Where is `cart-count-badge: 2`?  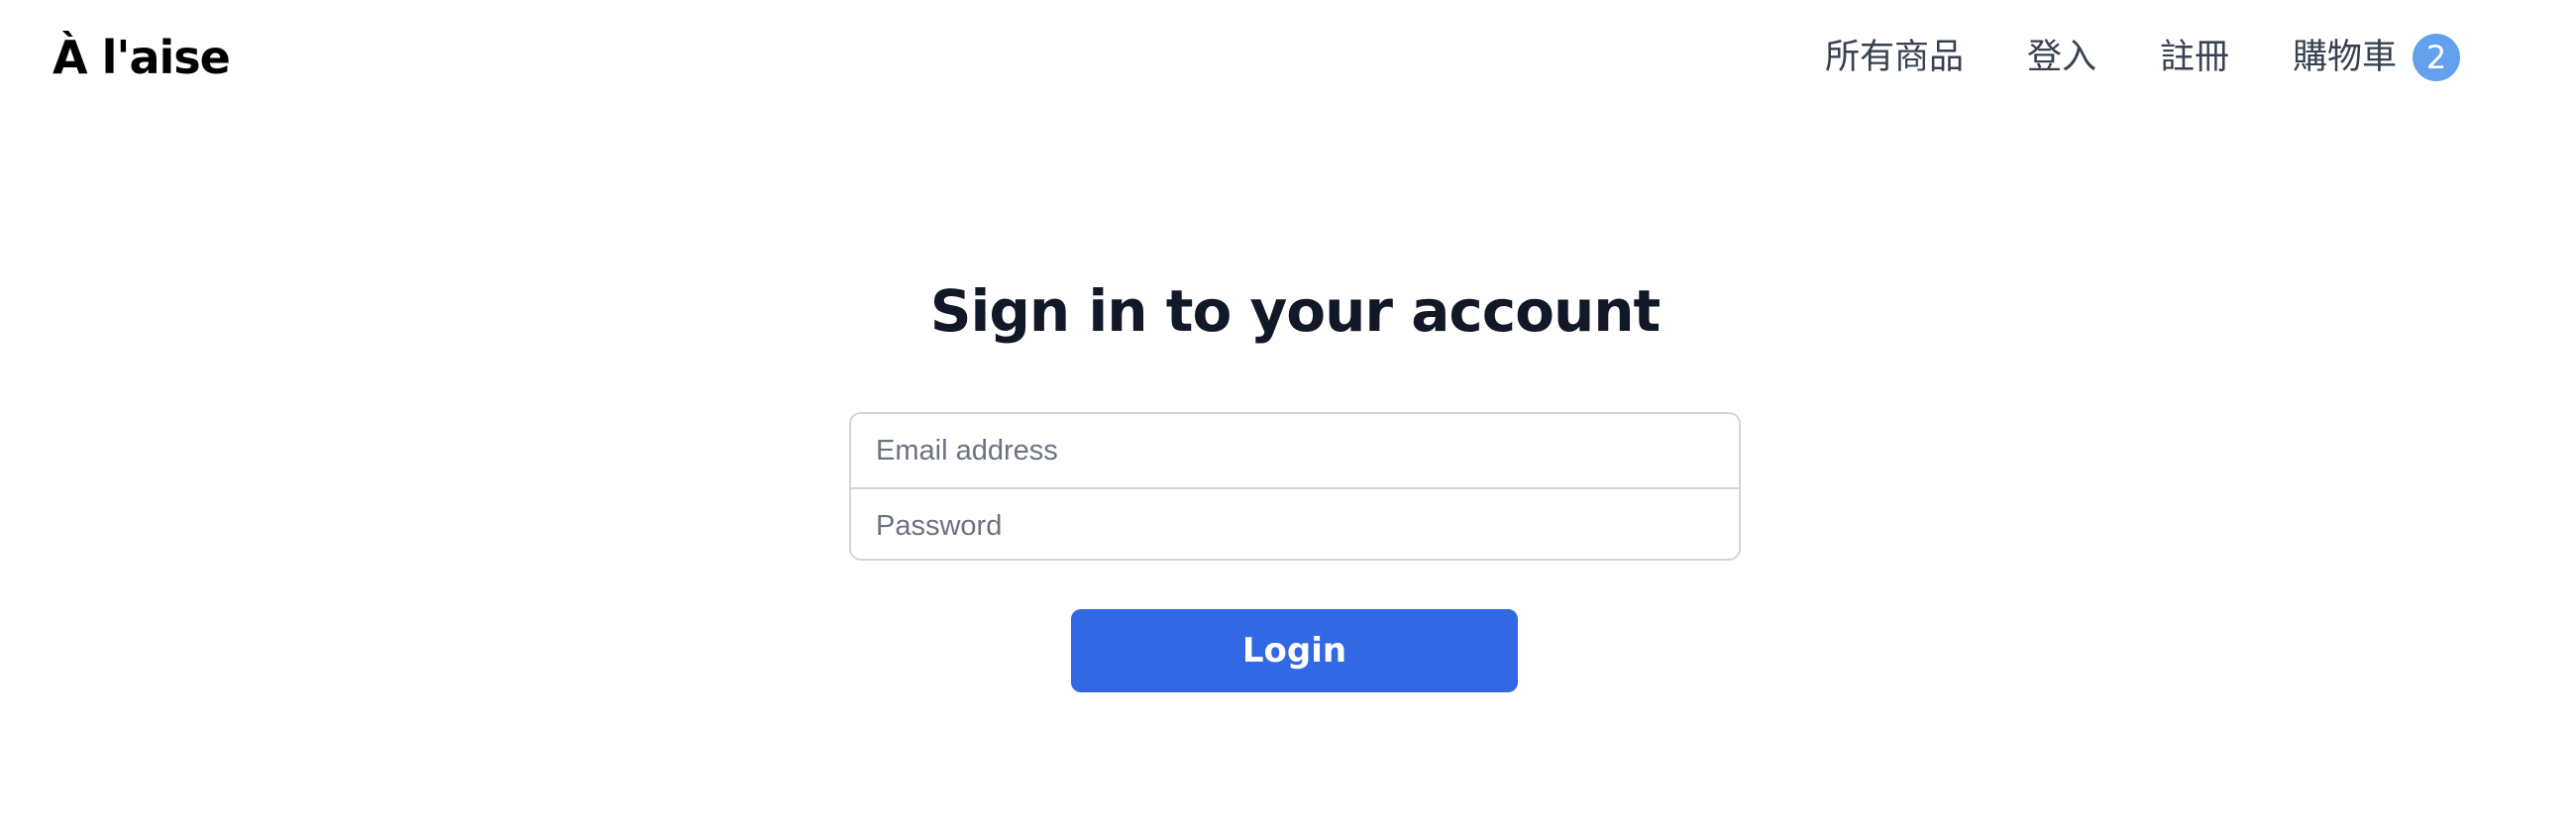 cart-count-badge: 2 is located at coordinates (2437, 57).